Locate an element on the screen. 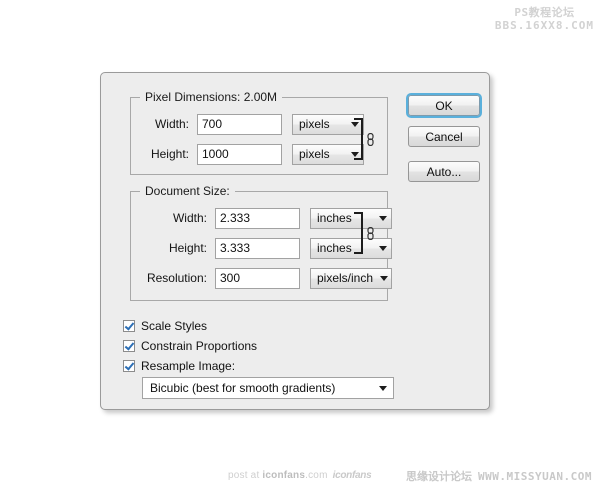 The width and height of the screenshot is (600, 500). resample-method-value: Bicubic (best for smooth gradients) is located at coordinates (243, 388).